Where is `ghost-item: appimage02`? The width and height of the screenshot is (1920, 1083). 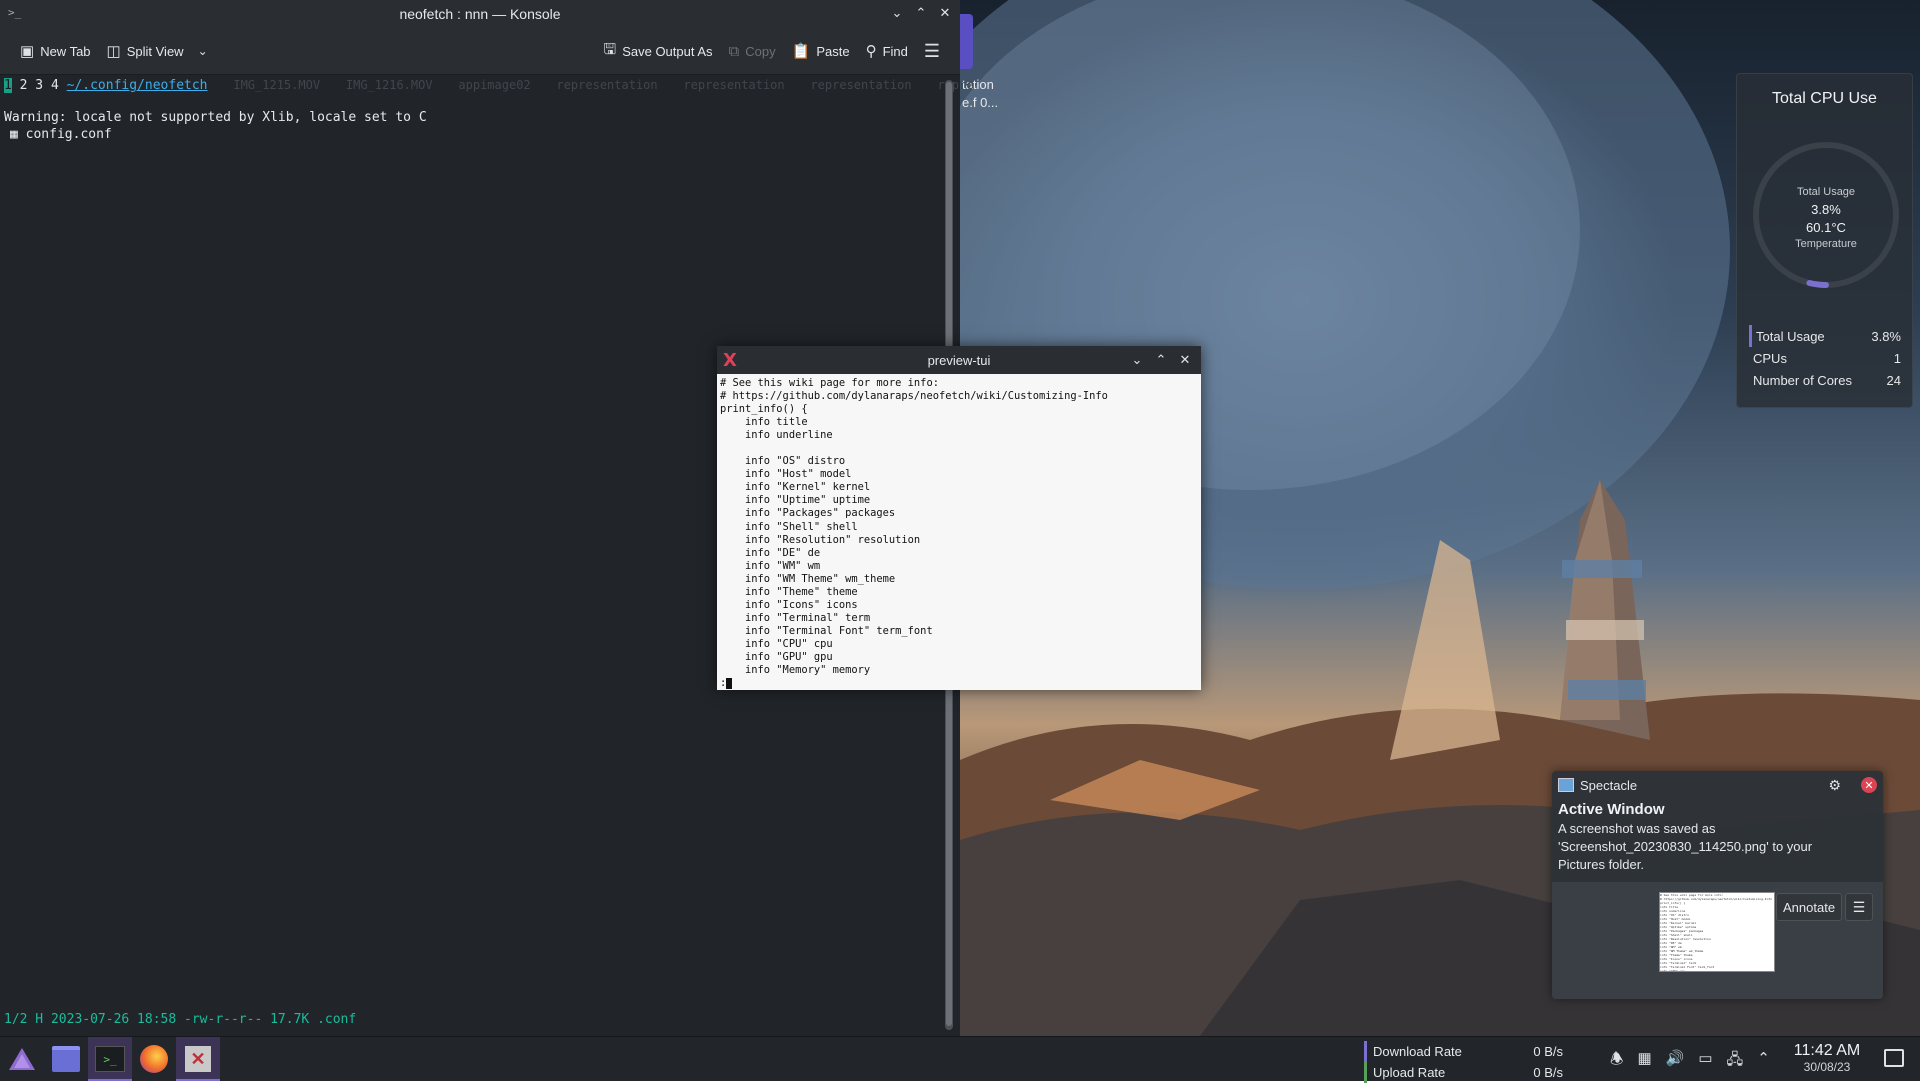
ghost-item: appimage02 is located at coordinates (494, 85).